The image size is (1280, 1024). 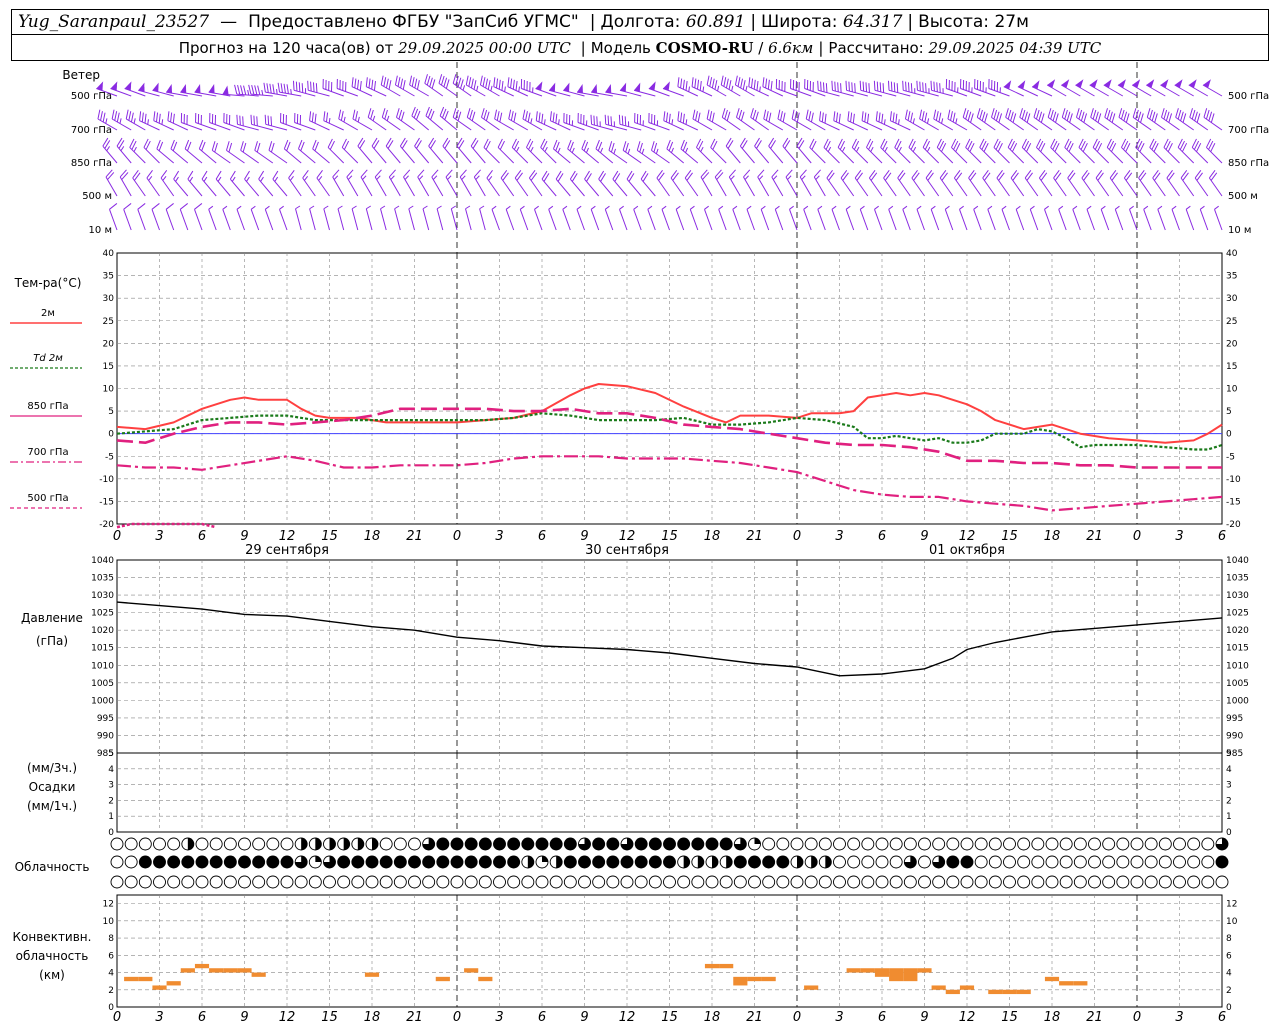 What do you see at coordinates (287, 1017) in the screenshot?
I see `hour-tick-label: 12` at bounding box center [287, 1017].